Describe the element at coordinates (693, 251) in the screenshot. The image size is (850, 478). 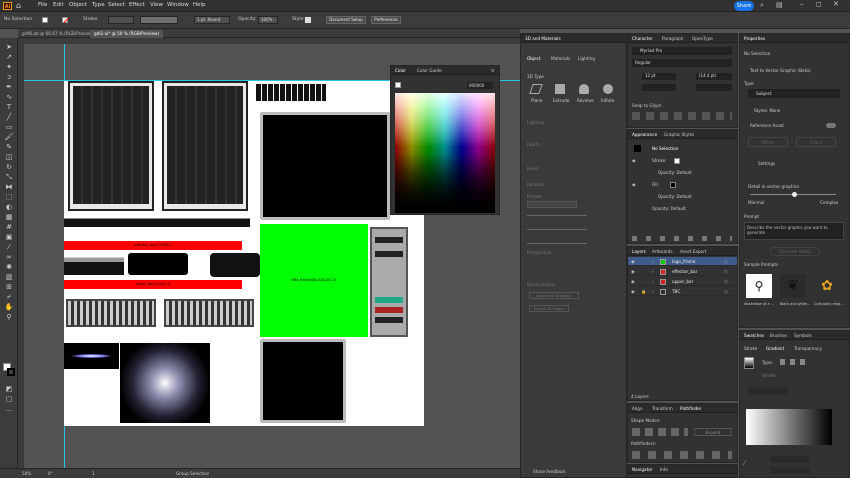
I see `tab-asset-export: Asset Export` at that location.